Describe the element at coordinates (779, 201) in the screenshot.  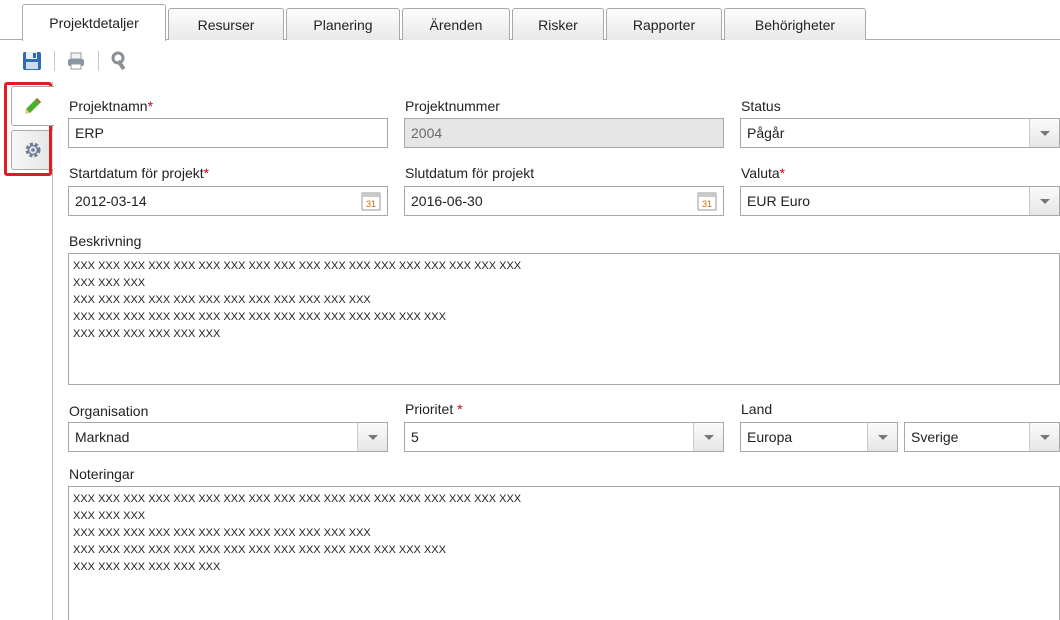
I see `currency-value: EUR Euro` at that location.